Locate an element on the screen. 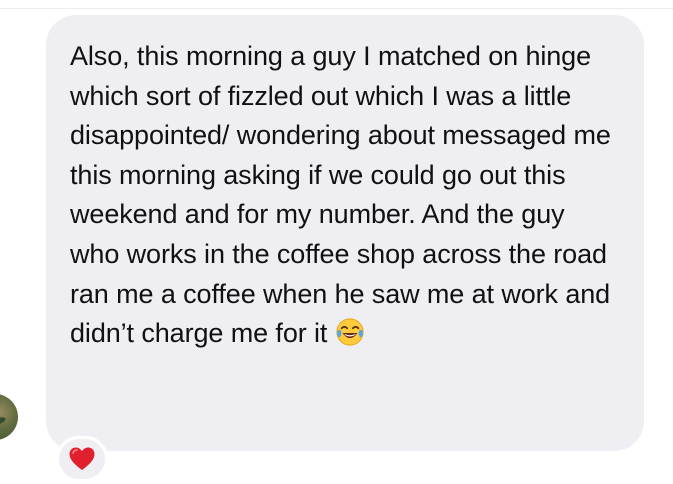 Image resolution: width=673 pixels, height=484 pixels. avatar-detail is located at coordinates (3, 421).